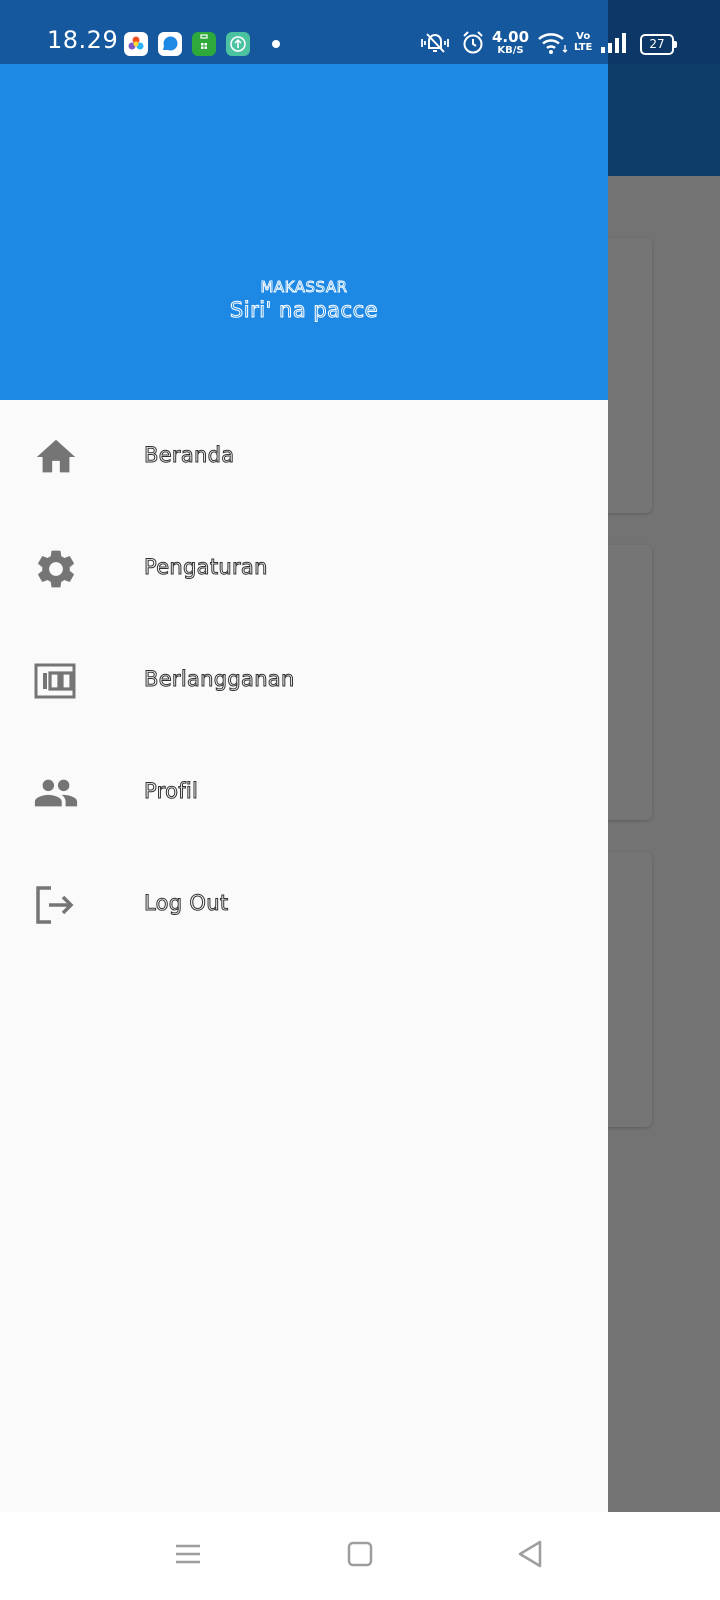  I want to click on menu-item-log-out: Log Out, so click(304, 904).